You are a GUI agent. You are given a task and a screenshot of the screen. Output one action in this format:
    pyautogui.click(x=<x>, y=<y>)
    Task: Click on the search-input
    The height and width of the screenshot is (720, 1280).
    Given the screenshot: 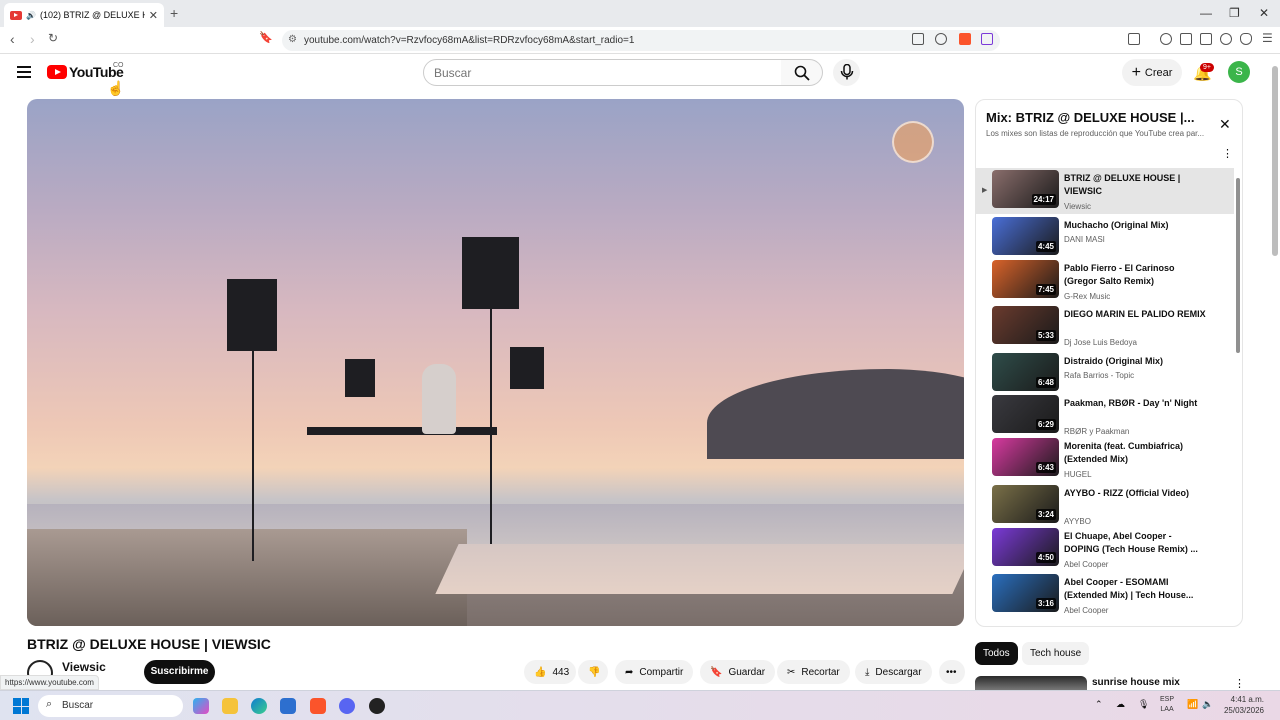 What is the action you would take?
    pyautogui.click(x=602, y=72)
    